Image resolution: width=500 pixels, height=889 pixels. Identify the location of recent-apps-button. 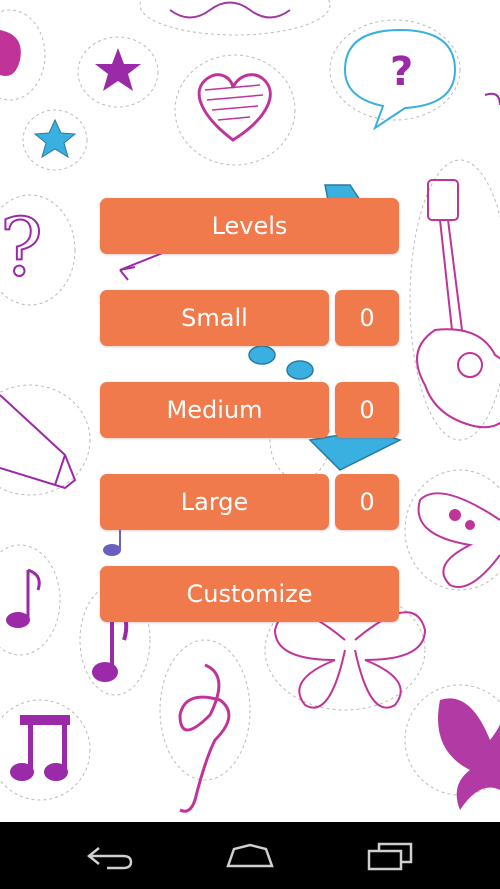
(390, 856).